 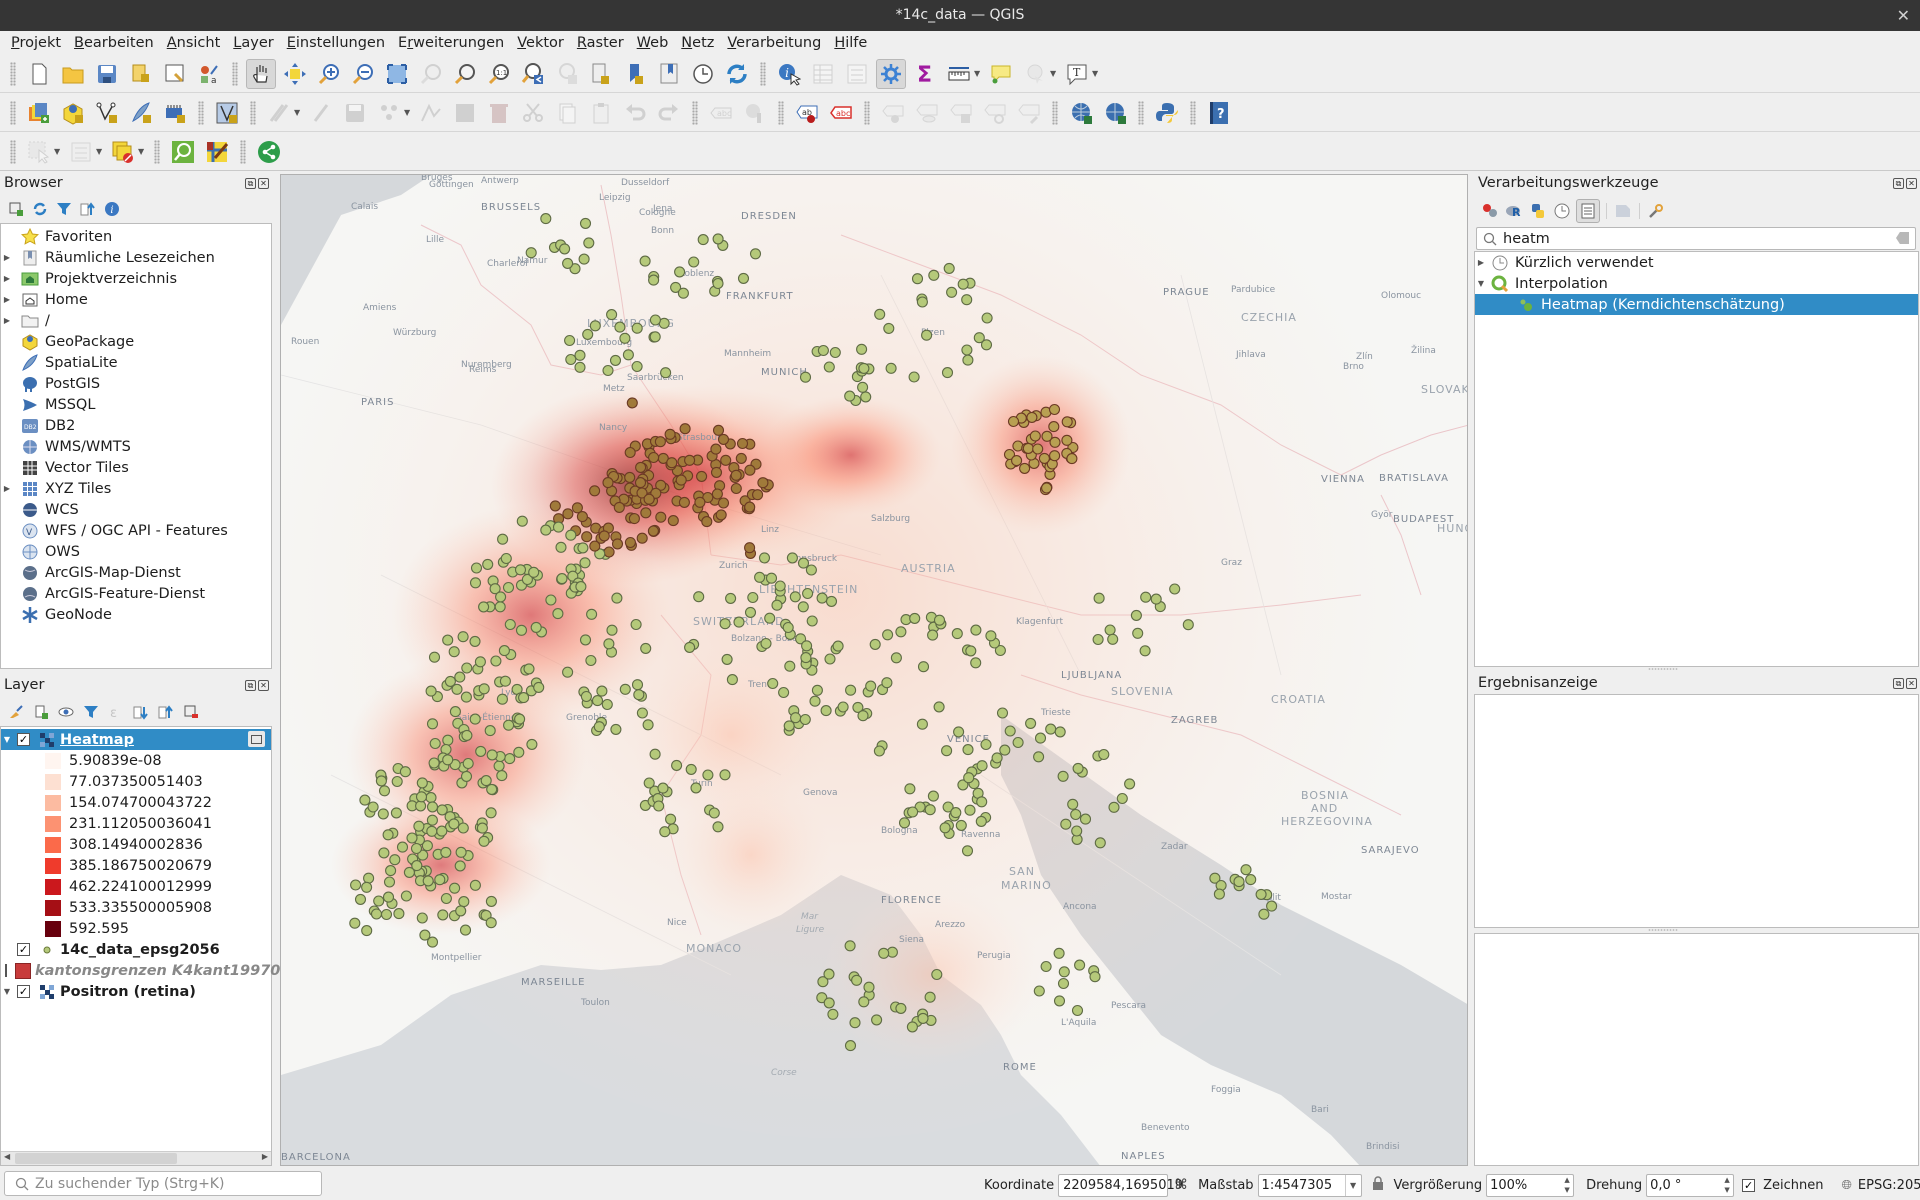 What do you see at coordinates (1696, 262) in the screenshot?
I see `processing-group-k-rzlich-verwendet: ▶ Kürzlich verwendet` at bounding box center [1696, 262].